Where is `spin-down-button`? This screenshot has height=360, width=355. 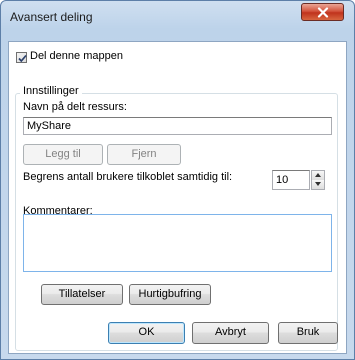 spin-down-button is located at coordinates (318, 184).